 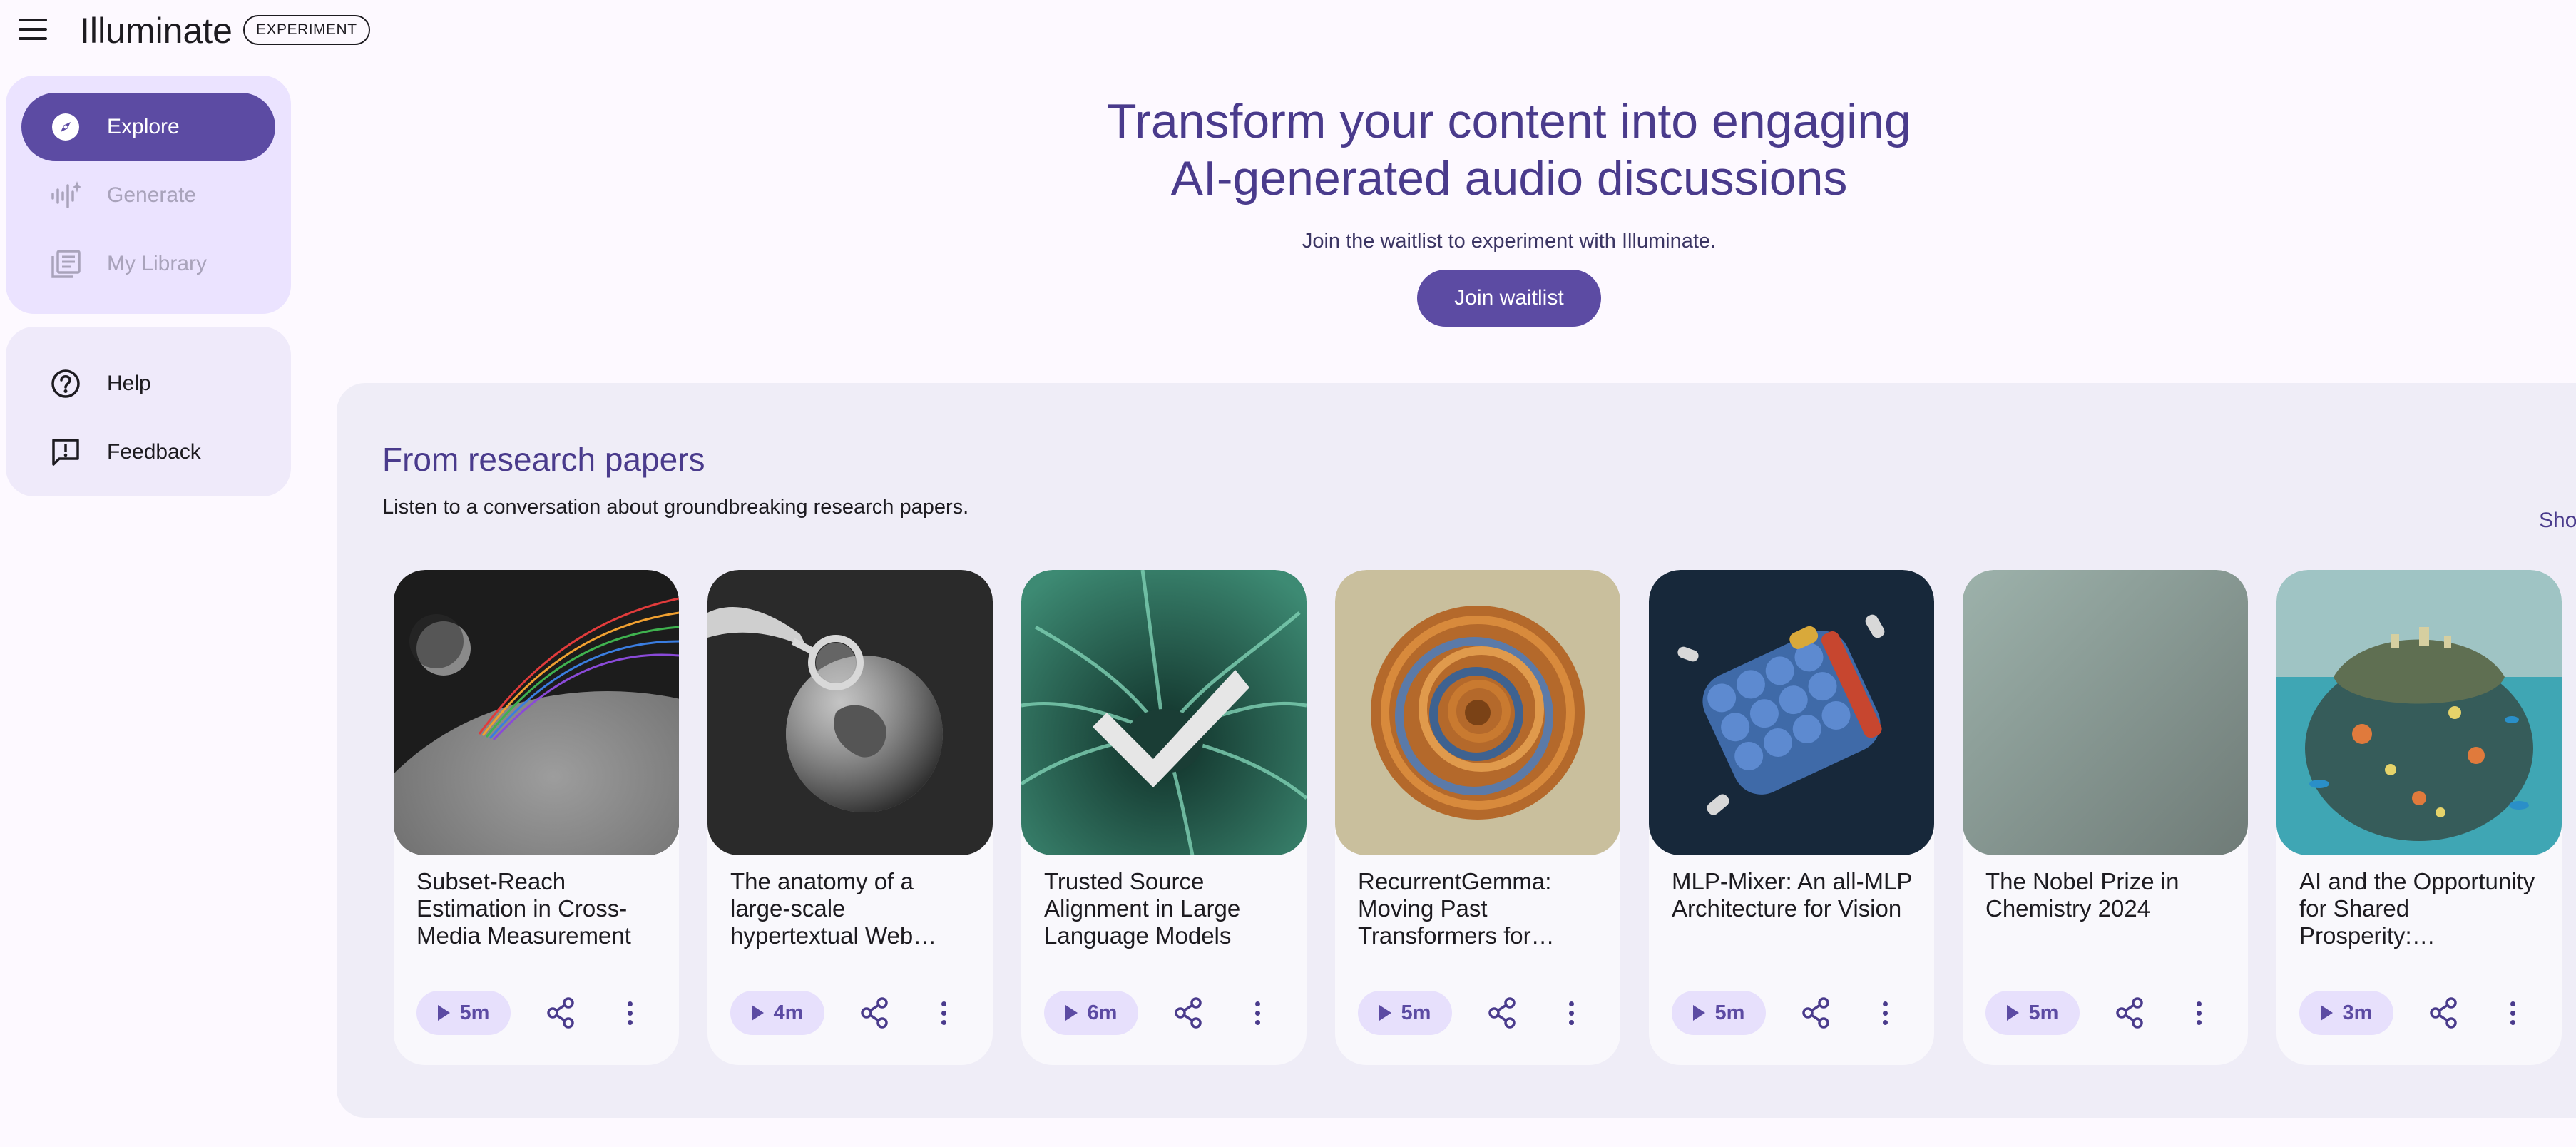 I want to click on join-waitlist-button: Join waitlist, so click(x=1509, y=298).